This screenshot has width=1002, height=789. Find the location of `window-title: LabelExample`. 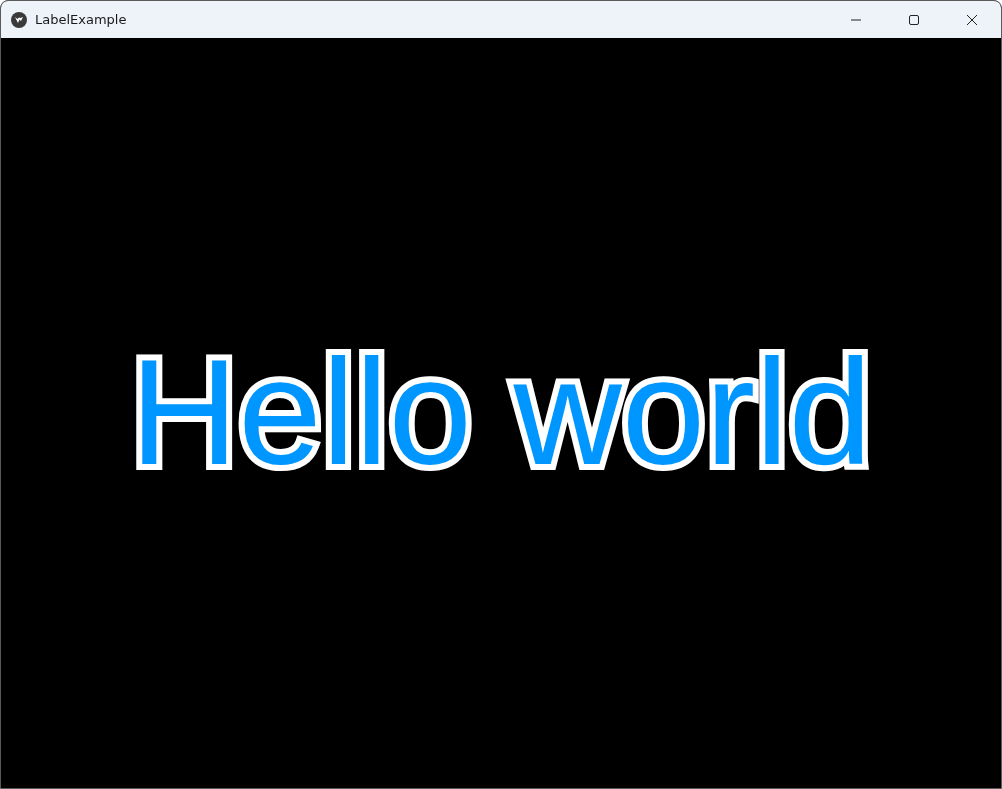

window-title: LabelExample is located at coordinates (81, 19).